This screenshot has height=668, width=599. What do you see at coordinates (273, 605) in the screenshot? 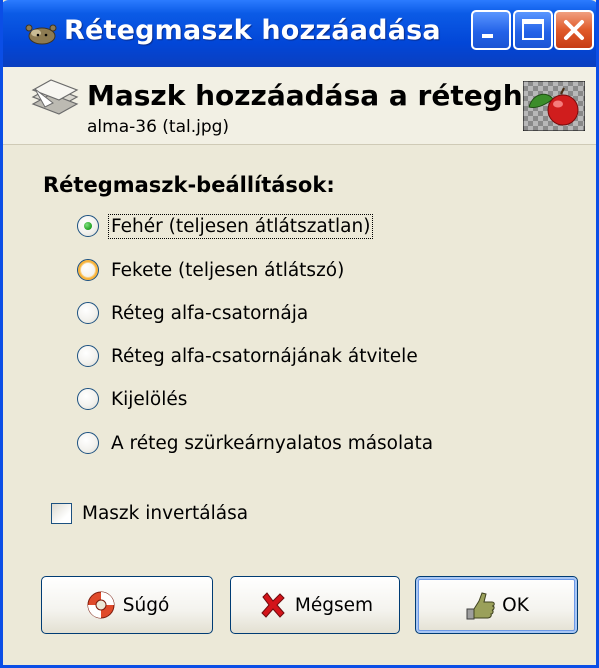
I see `red-x-icon` at bounding box center [273, 605].